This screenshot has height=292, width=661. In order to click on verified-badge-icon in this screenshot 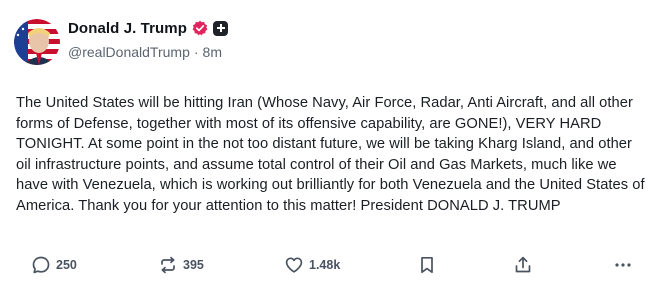, I will do `click(200, 28)`.